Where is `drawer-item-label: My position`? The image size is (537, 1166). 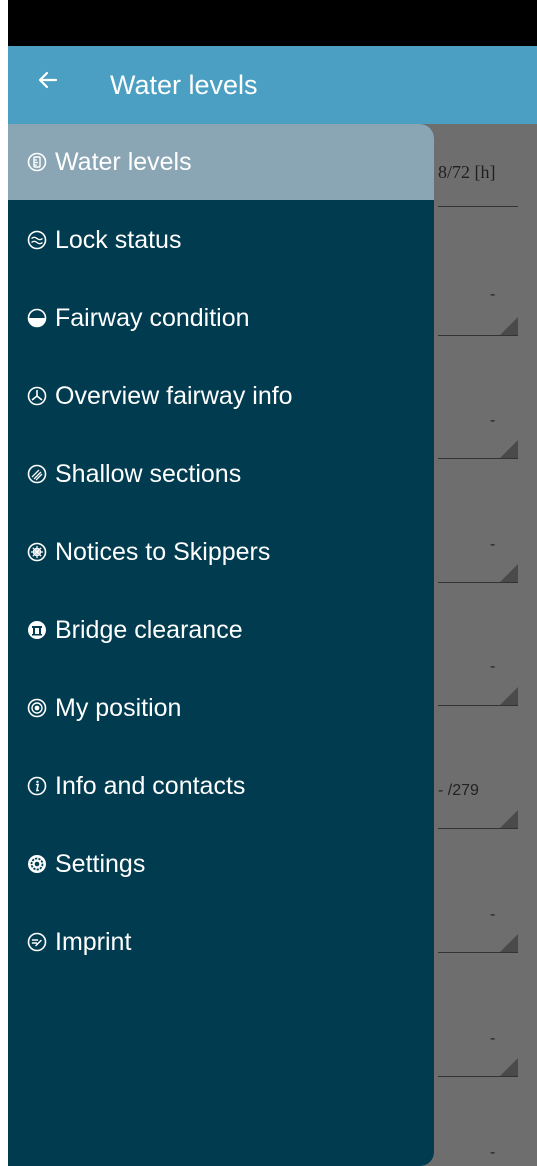 drawer-item-label: My position is located at coordinates (118, 708).